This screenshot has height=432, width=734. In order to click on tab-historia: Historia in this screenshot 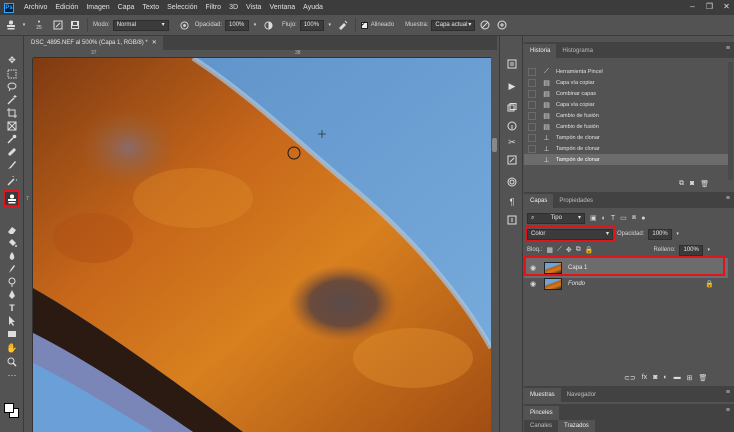, I will do `click(540, 51)`.